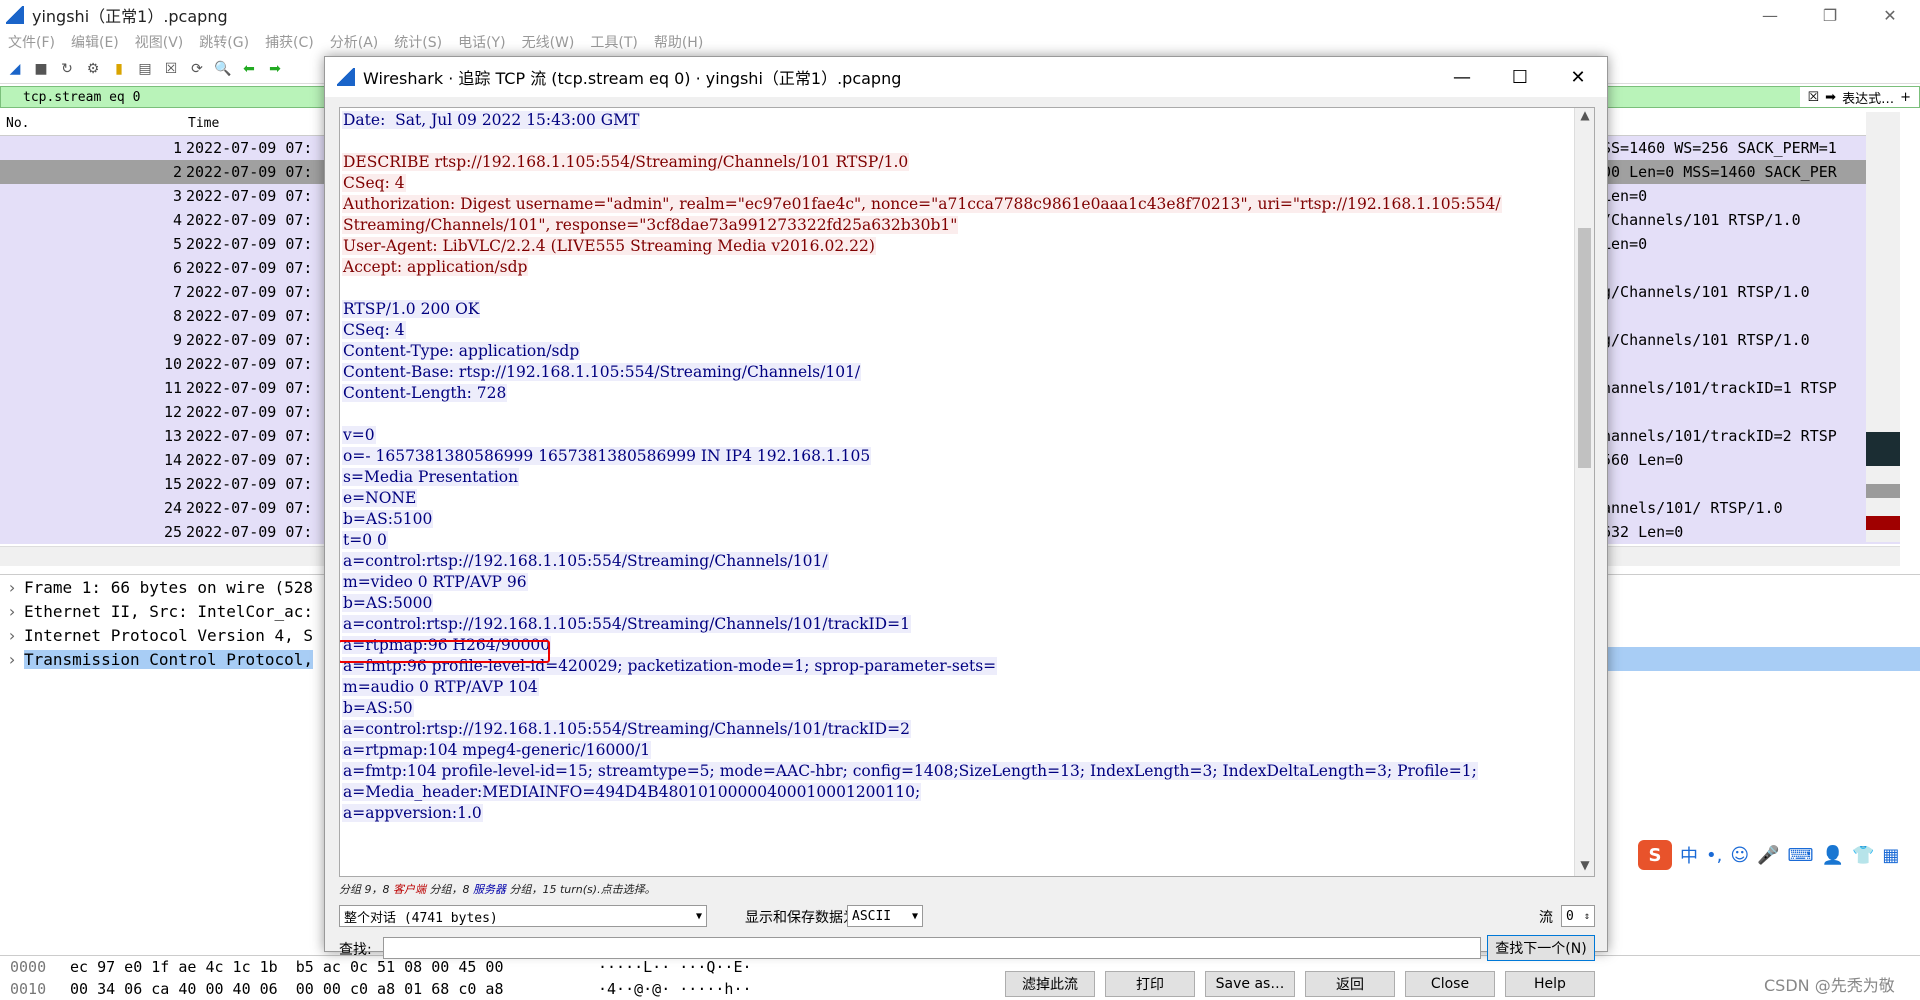 The width and height of the screenshot is (1920, 1000). What do you see at coordinates (177, 316) in the screenshot?
I see `packet-no: 8` at bounding box center [177, 316].